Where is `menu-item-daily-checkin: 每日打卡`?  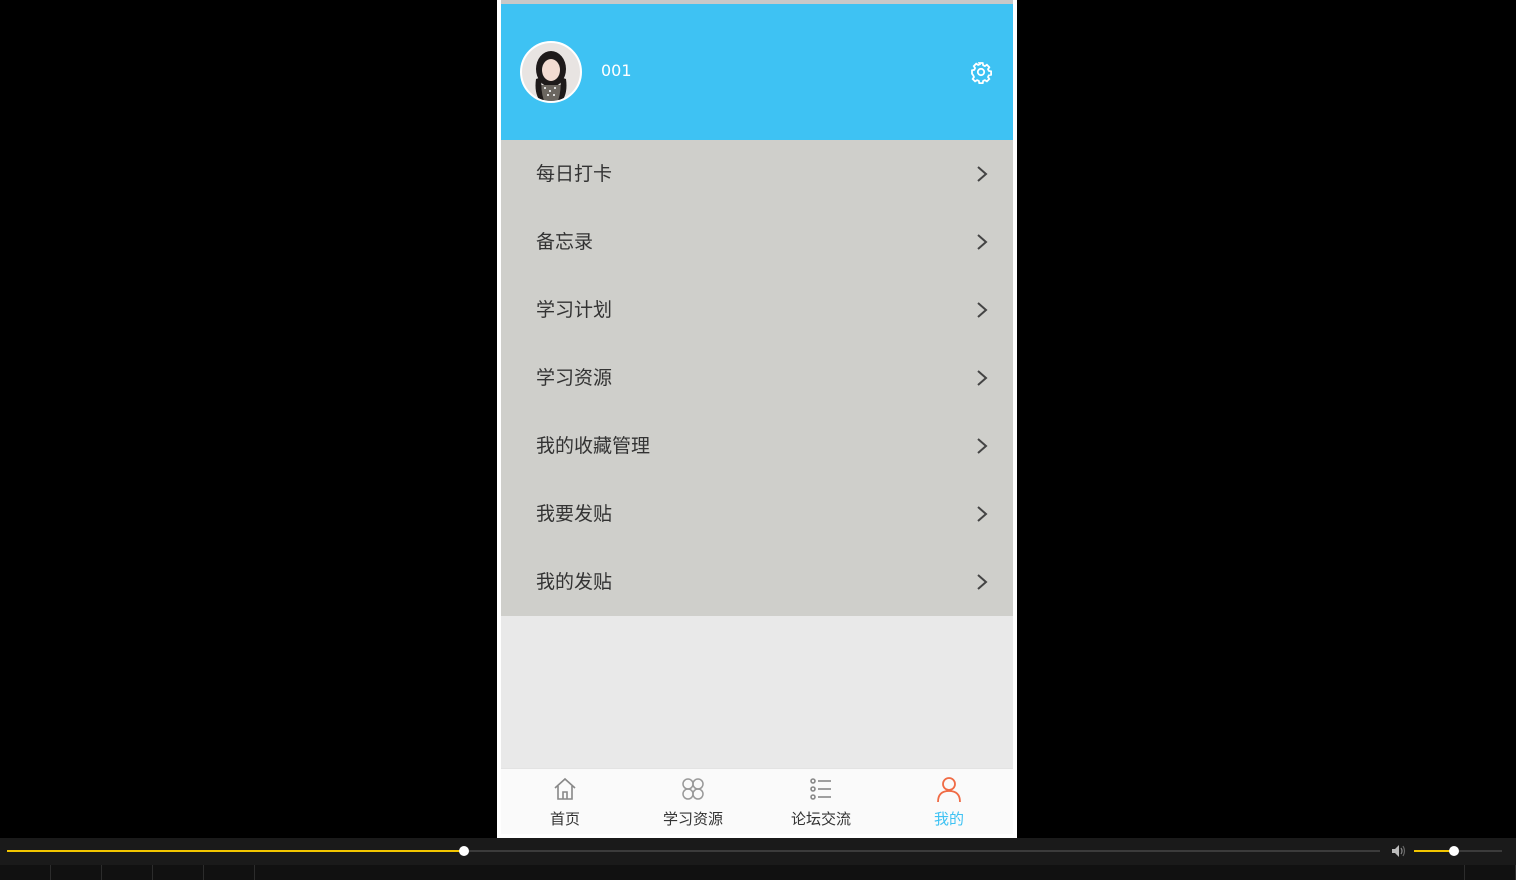
menu-item-daily-checkin: 每日打卡 is located at coordinates (757, 174).